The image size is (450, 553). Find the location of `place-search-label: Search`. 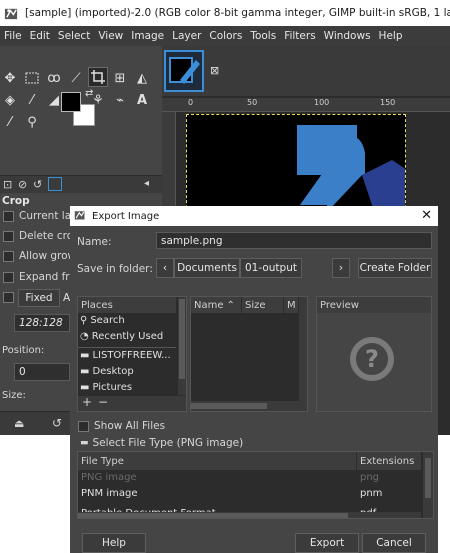

place-search-label: Search is located at coordinates (107, 320).